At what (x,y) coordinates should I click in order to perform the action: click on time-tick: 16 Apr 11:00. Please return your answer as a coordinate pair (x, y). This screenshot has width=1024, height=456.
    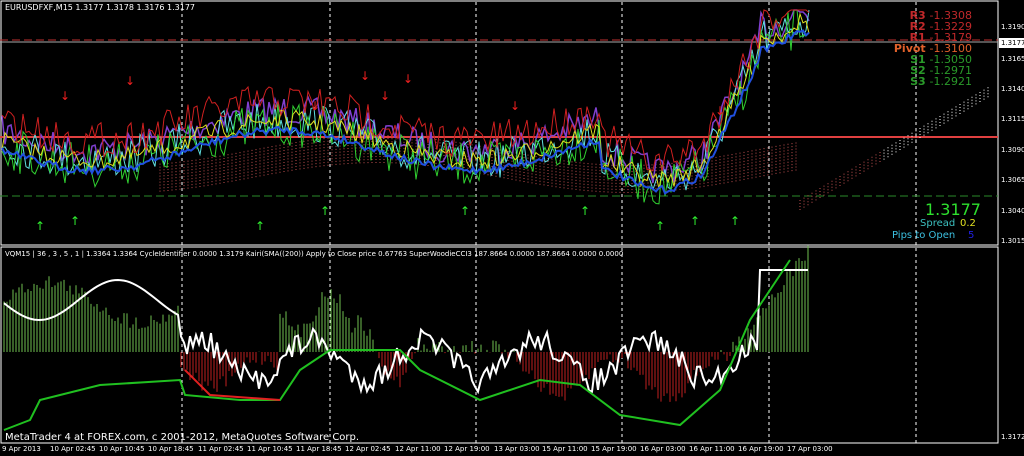
    Looking at the image, I should click on (712, 449).